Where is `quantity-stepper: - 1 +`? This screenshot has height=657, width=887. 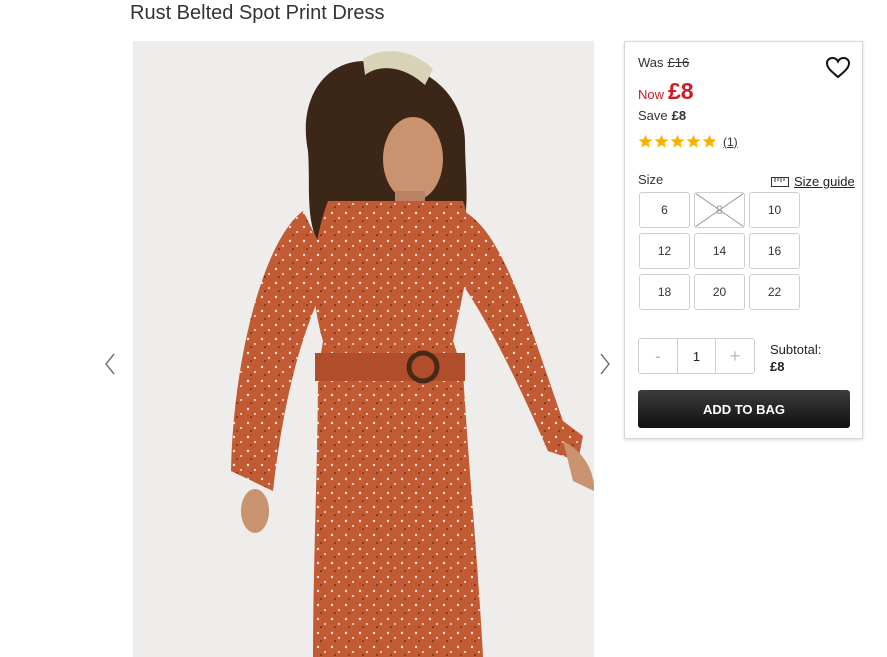
quantity-stepper: - 1 + is located at coordinates (696, 356).